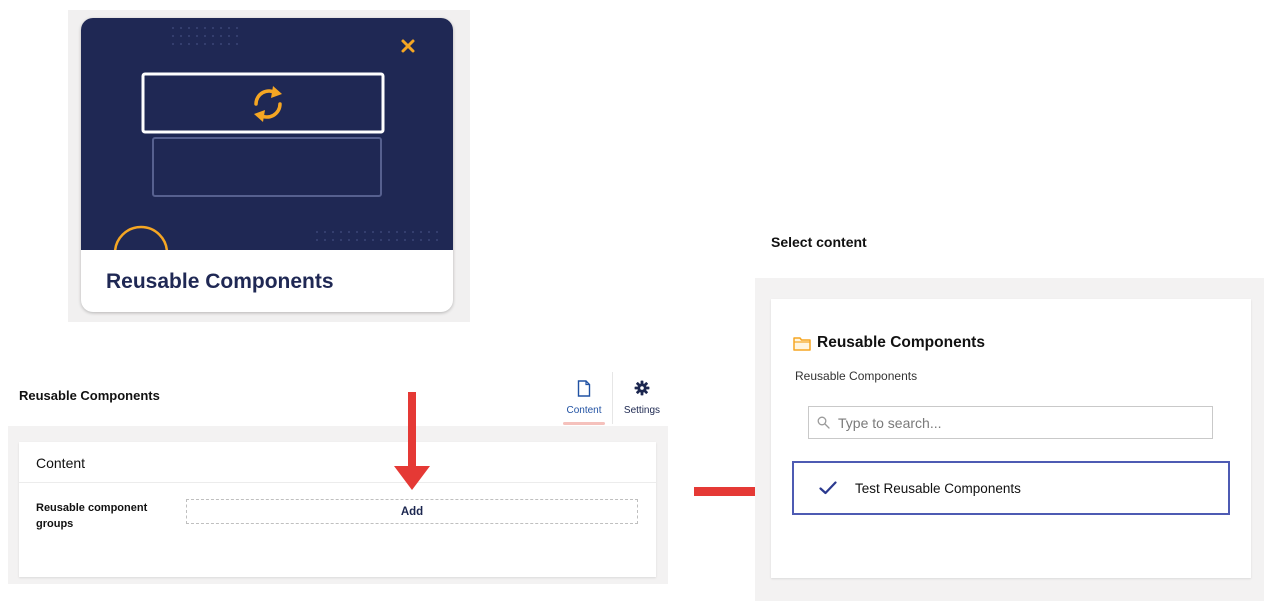 This screenshot has width=1264, height=601. I want to click on tab-settings-label: Settings, so click(642, 410).